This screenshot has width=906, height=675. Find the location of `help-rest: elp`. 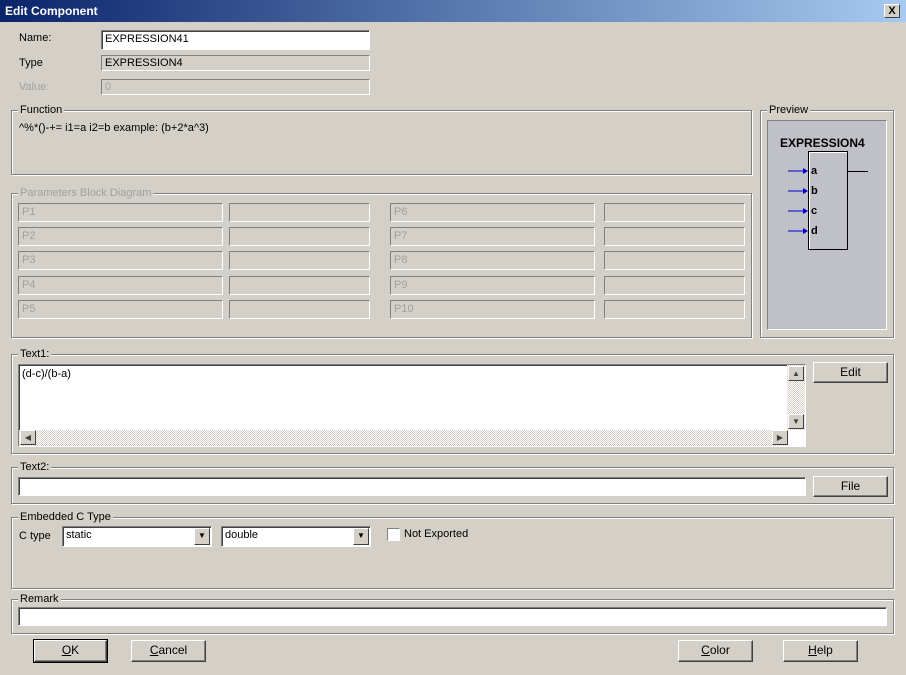

help-rest: elp is located at coordinates (824, 650).